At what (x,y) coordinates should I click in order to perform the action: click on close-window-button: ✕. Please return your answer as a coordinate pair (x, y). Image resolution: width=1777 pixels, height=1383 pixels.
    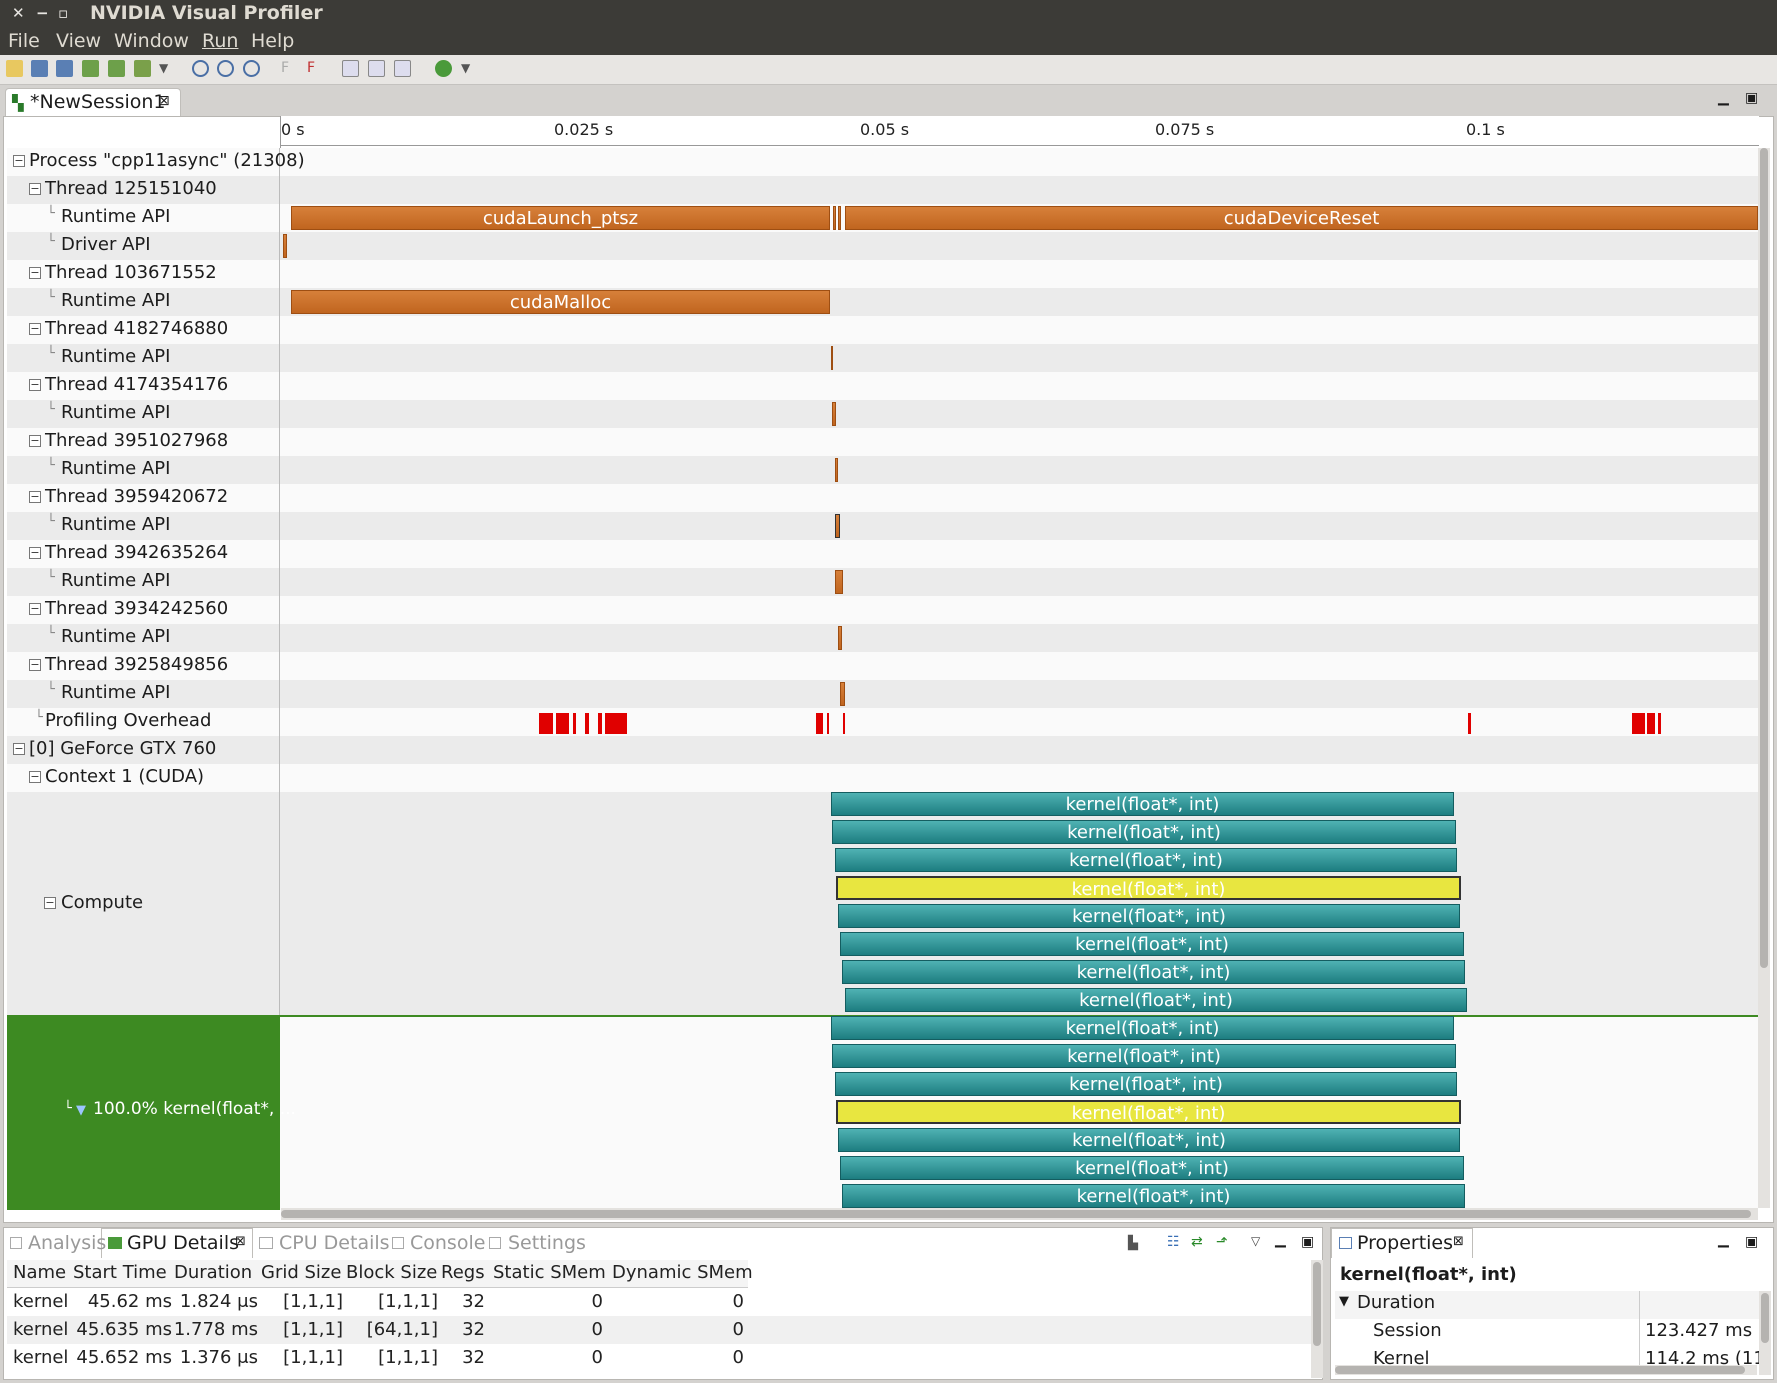
    Looking at the image, I should click on (18, 13).